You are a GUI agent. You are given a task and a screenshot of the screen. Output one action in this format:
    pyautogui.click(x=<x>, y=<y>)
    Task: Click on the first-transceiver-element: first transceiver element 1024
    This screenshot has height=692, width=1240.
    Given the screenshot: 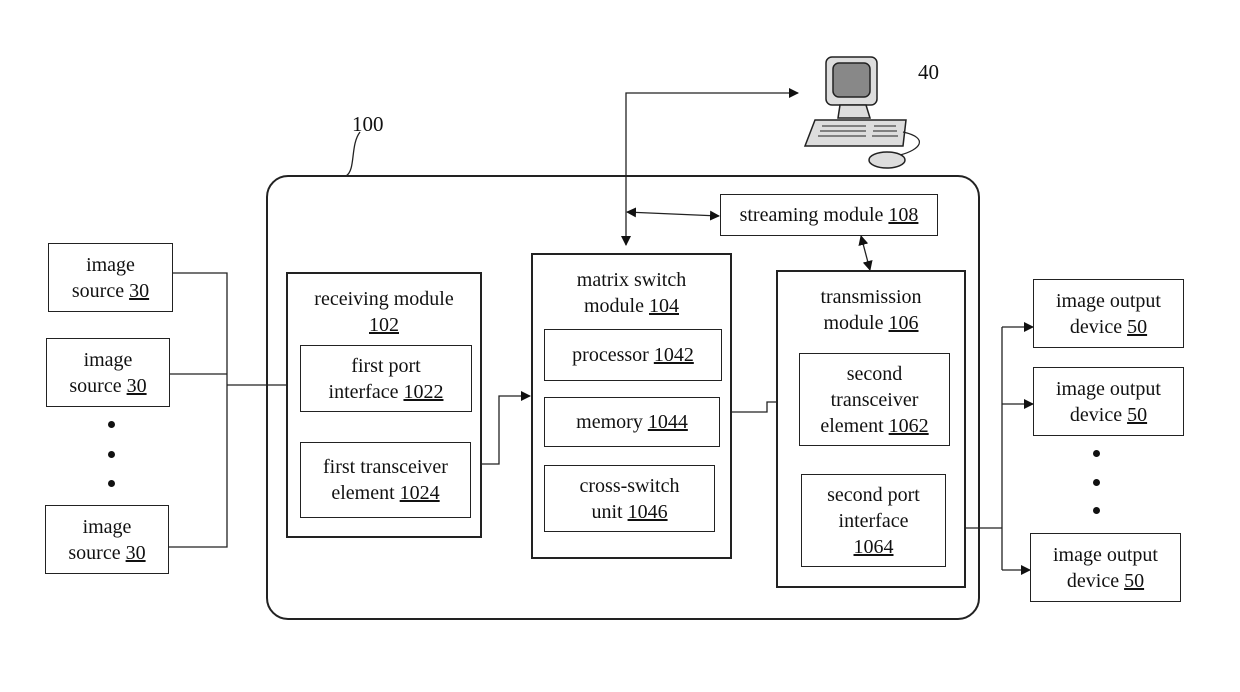 What is the action you would take?
    pyautogui.click(x=385, y=480)
    